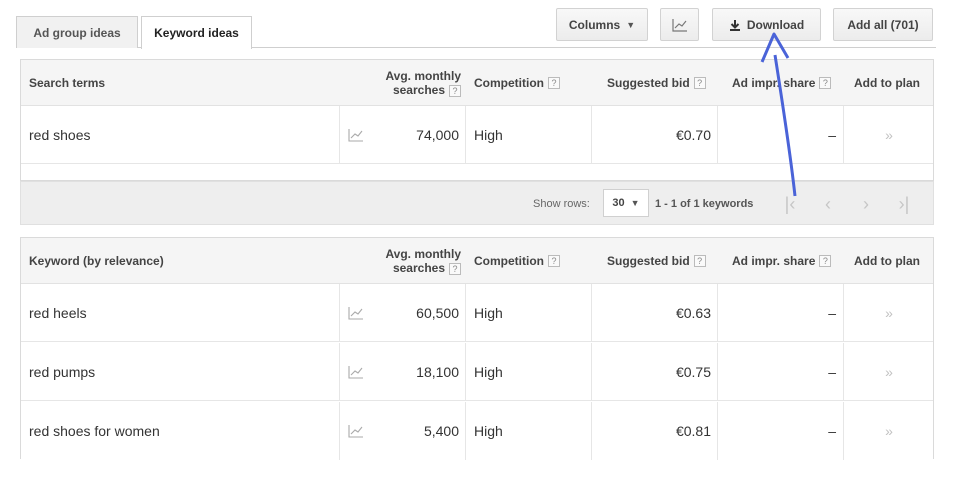 Image resolution: width=956 pixels, height=493 pixels. What do you see at coordinates (67, 83) in the screenshot?
I see `header-search-terms: Search terms` at bounding box center [67, 83].